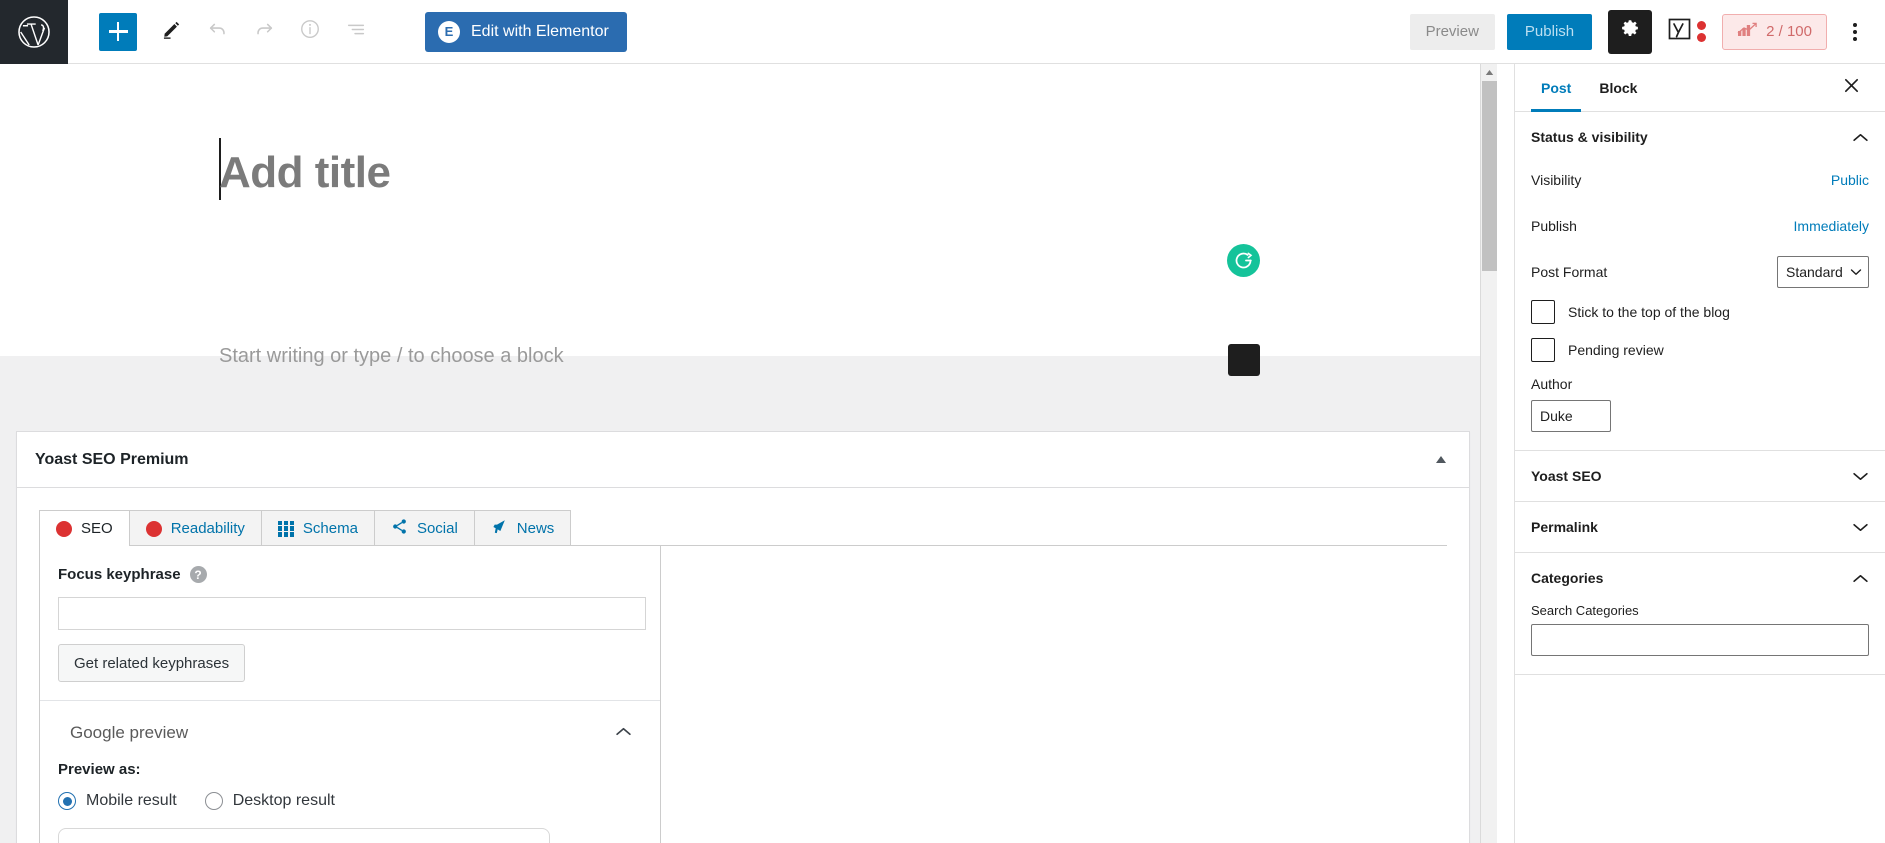 The width and height of the screenshot is (1885, 843). I want to click on publish-date-button: Immediately, so click(1831, 226).